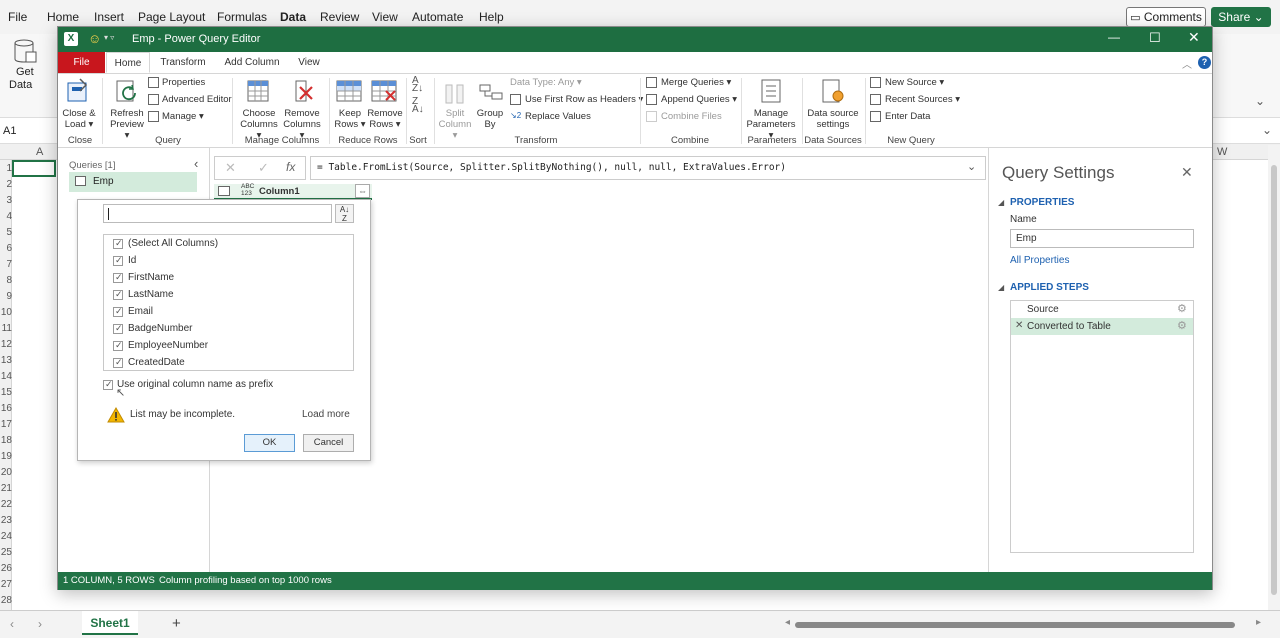 The height and width of the screenshot is (638, 1280). Describe the element at coordinates (34, 168) in the screenshot. I see `active-cell` at that location.